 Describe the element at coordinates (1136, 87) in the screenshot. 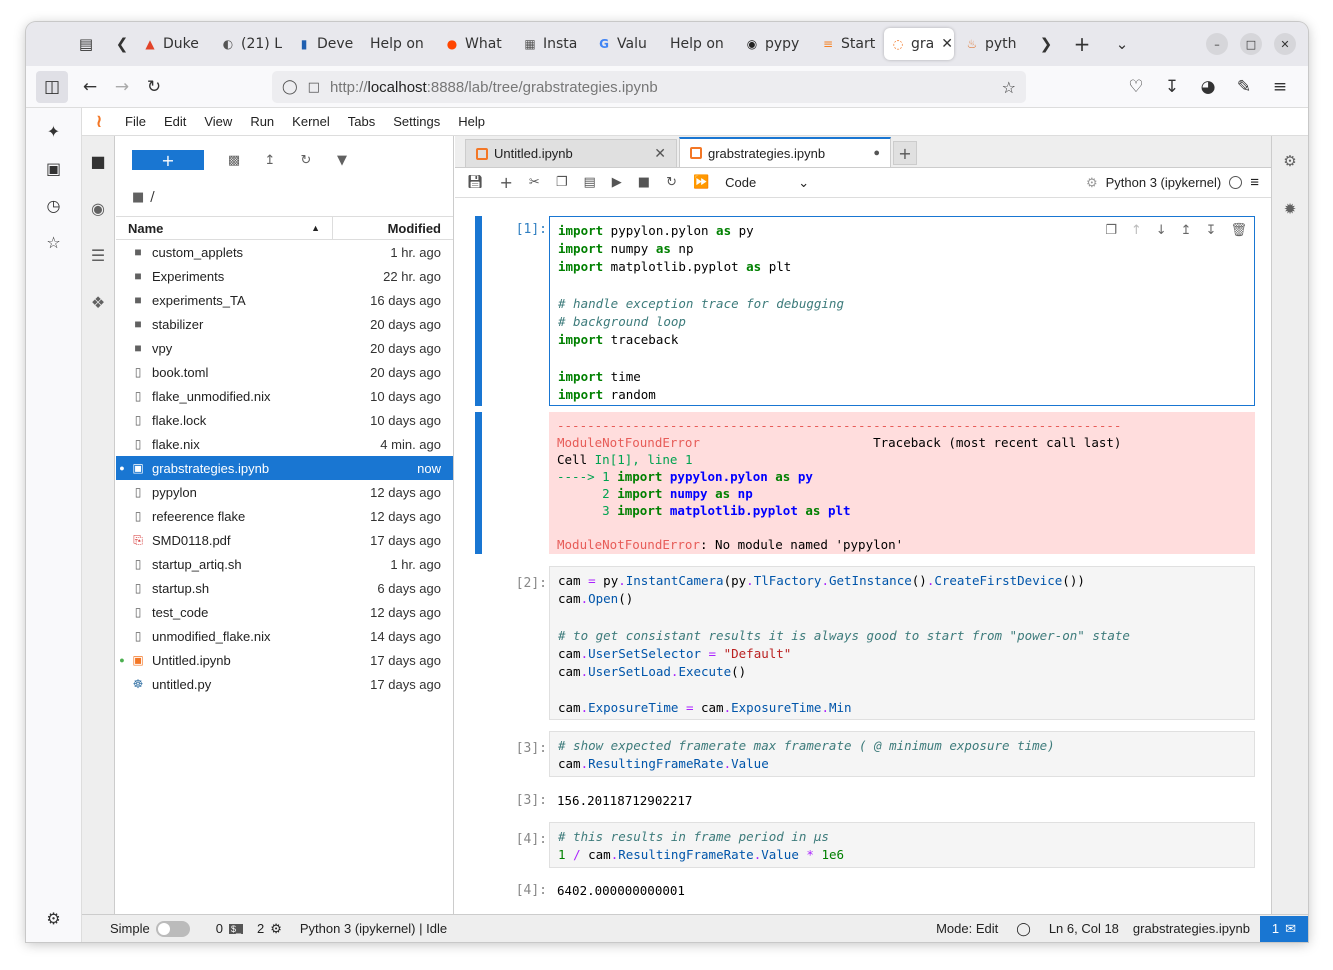

I see `pocket-icon: ♡` at that location.